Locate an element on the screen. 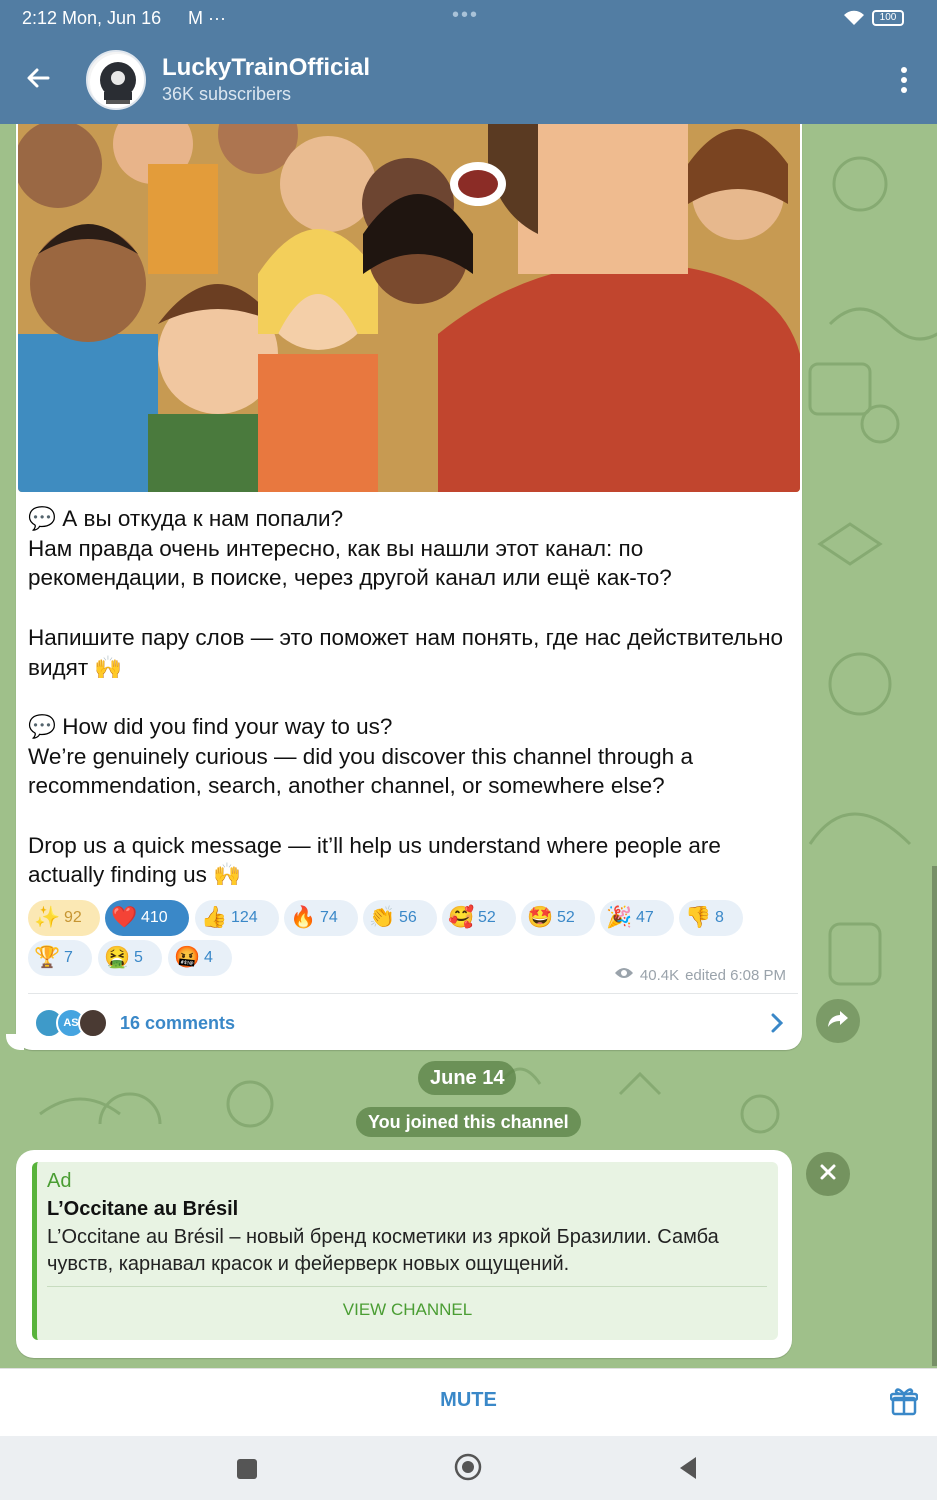 This screenshot has height=1500, width=937. status-time: 2:12 Mon, Jun 16 is located at coordinates (92, 18).